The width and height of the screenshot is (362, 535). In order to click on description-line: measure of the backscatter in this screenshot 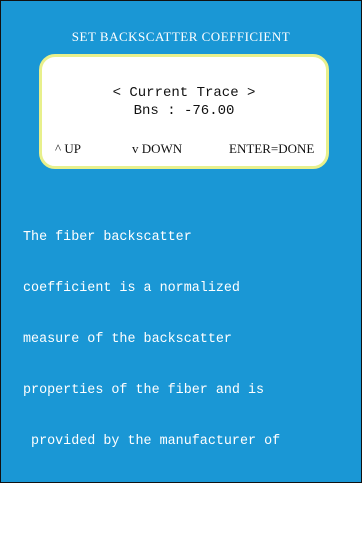, I will do `click(127, 339)`.